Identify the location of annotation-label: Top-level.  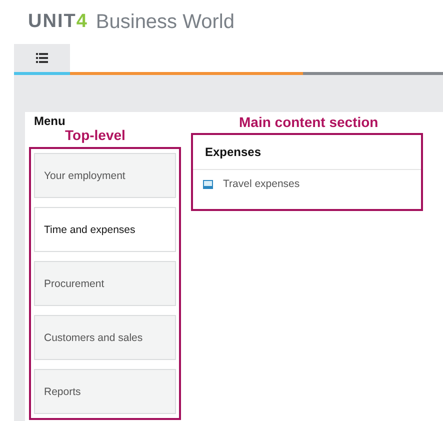
(95, 135).